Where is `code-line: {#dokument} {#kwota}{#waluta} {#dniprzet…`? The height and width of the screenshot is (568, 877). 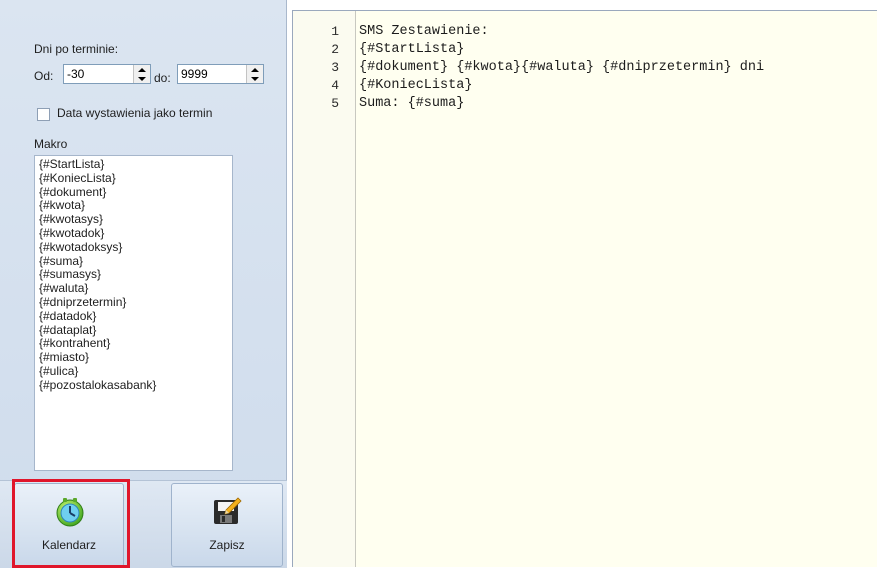 code-line: {#dokument} {#kwota}{#waluta} {#dniprzet… is located at coordinates (561, 68).